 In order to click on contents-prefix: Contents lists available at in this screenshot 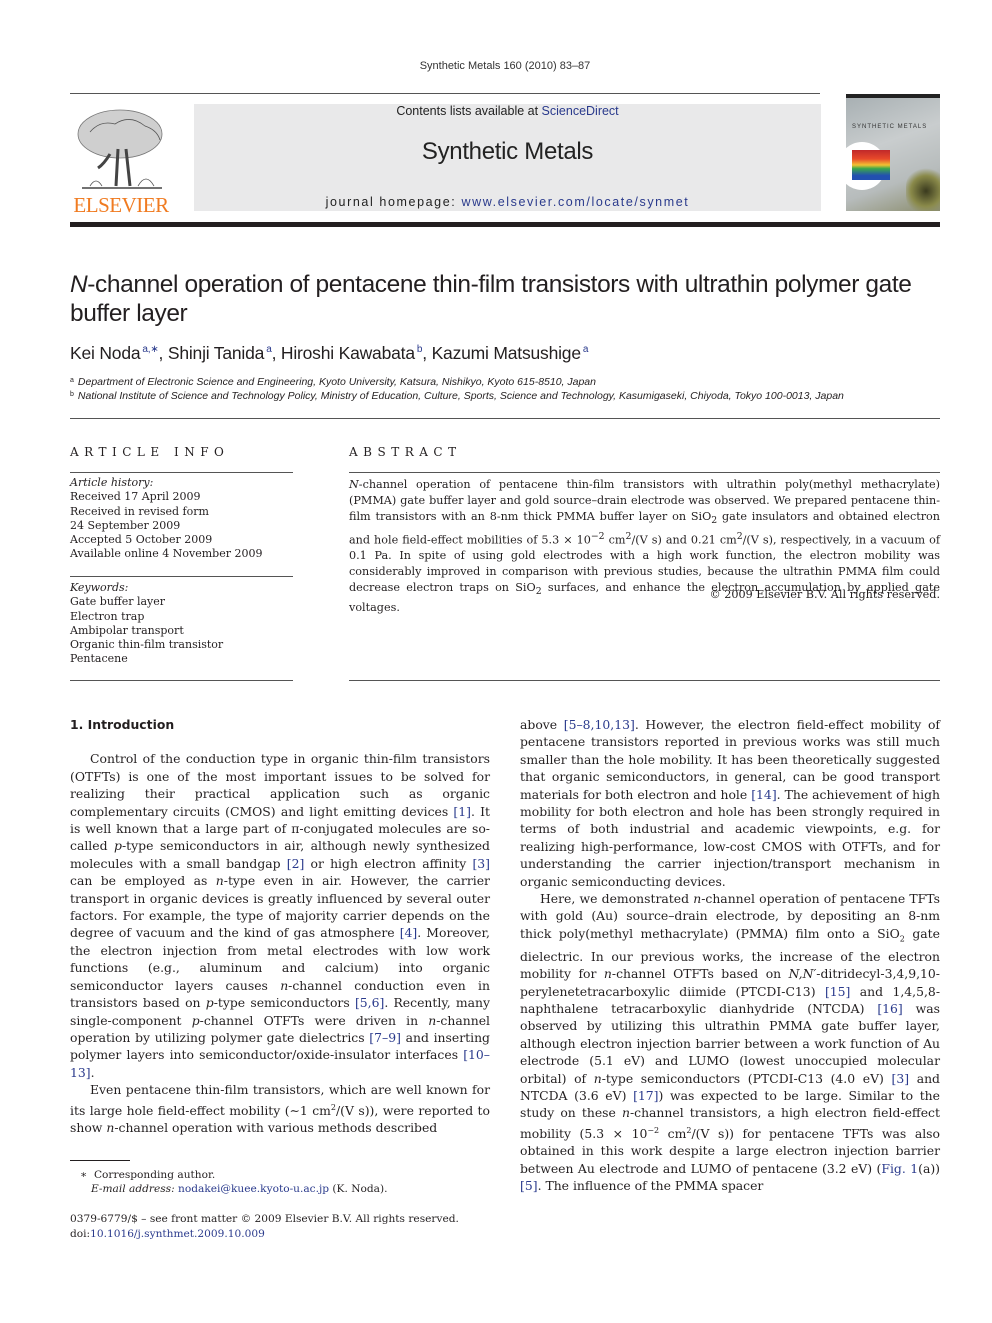, I will do `click(469, 111)`.